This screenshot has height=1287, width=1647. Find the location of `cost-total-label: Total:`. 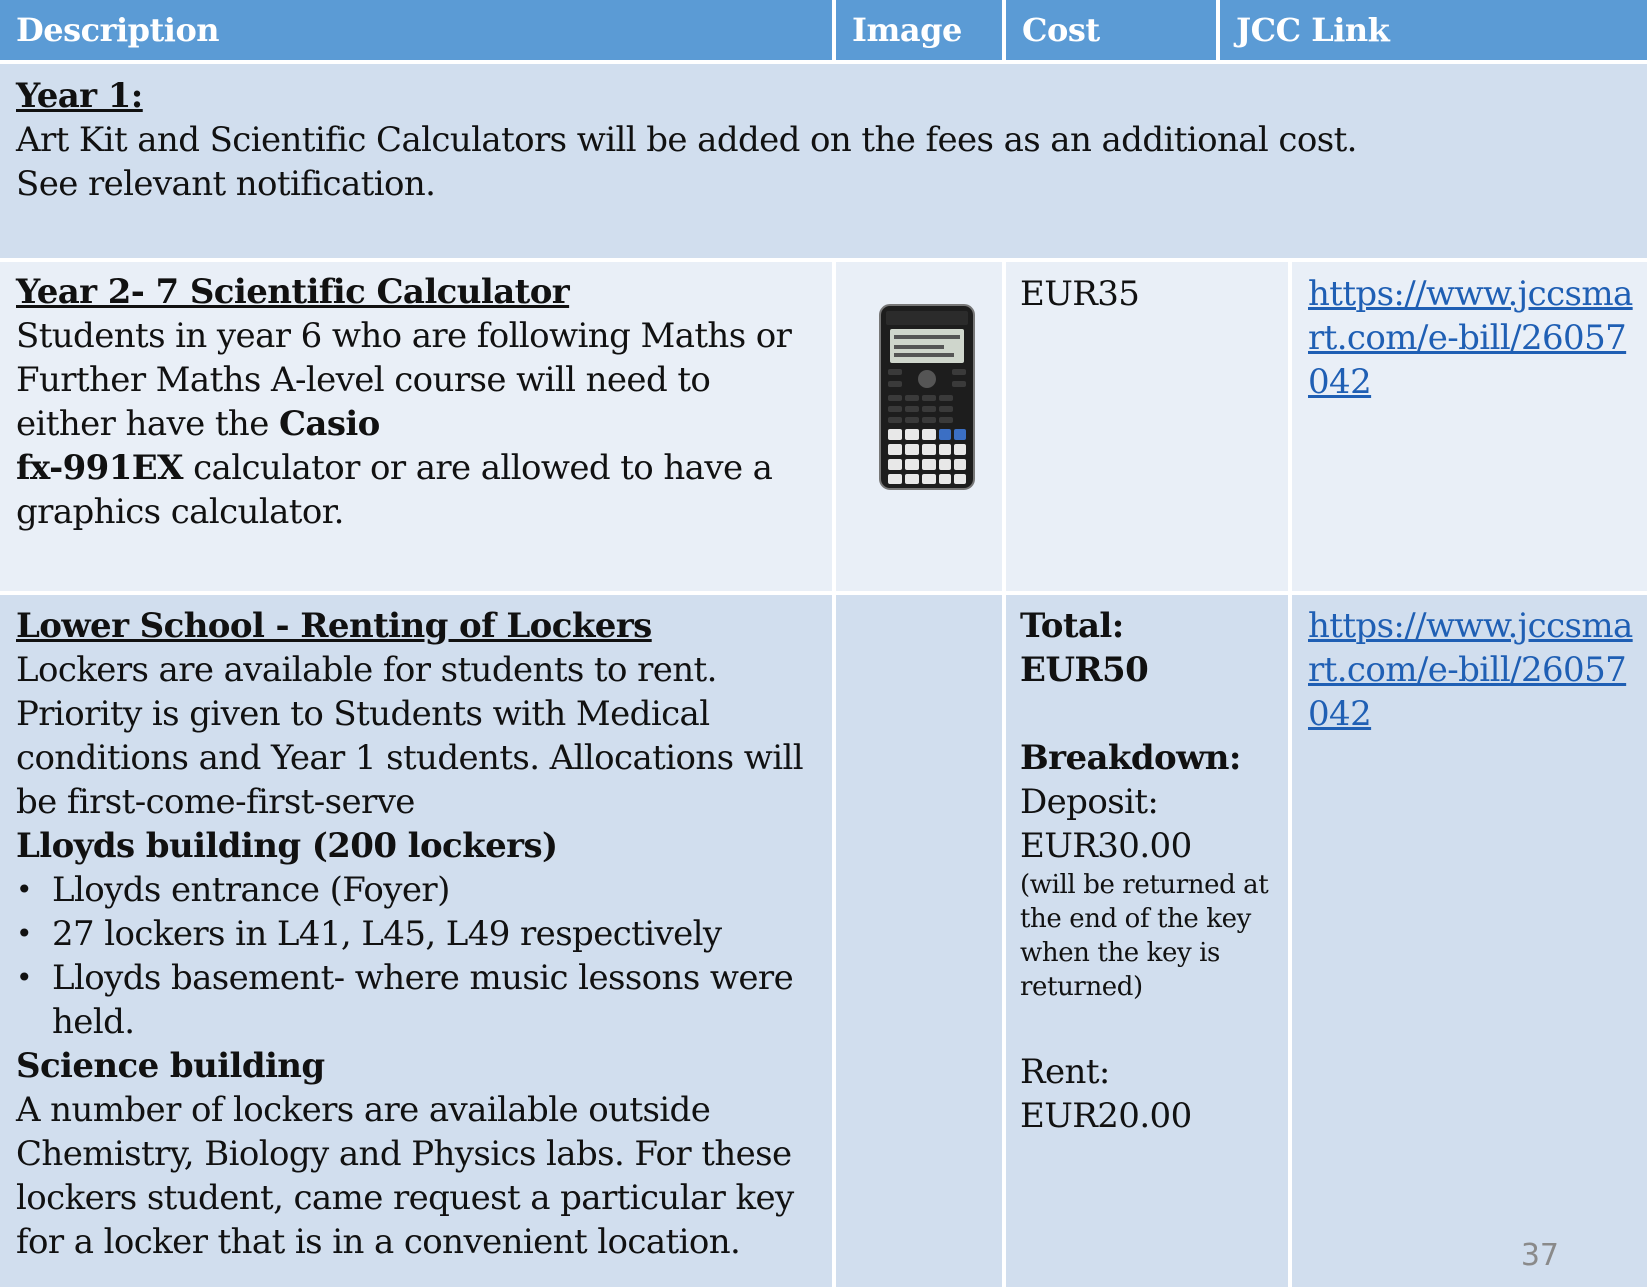

cost-total-label: Total: is located at coordinates (1072, 626).